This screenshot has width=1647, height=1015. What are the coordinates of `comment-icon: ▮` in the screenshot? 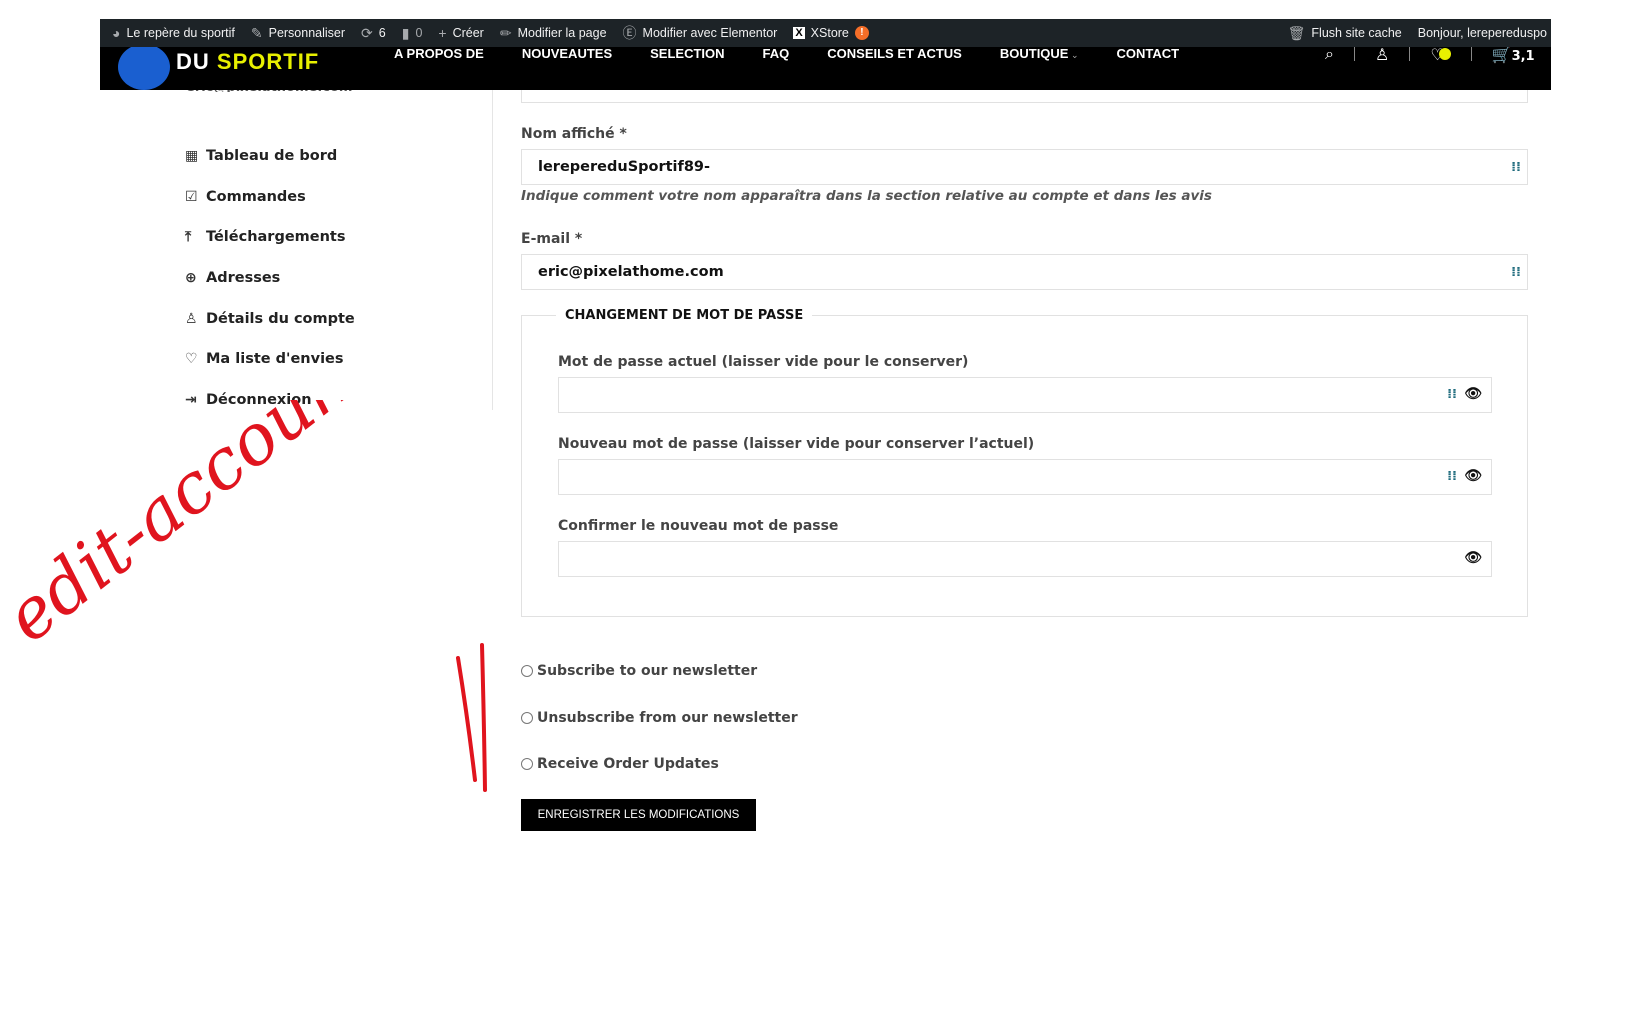 It's located at (405, 32).